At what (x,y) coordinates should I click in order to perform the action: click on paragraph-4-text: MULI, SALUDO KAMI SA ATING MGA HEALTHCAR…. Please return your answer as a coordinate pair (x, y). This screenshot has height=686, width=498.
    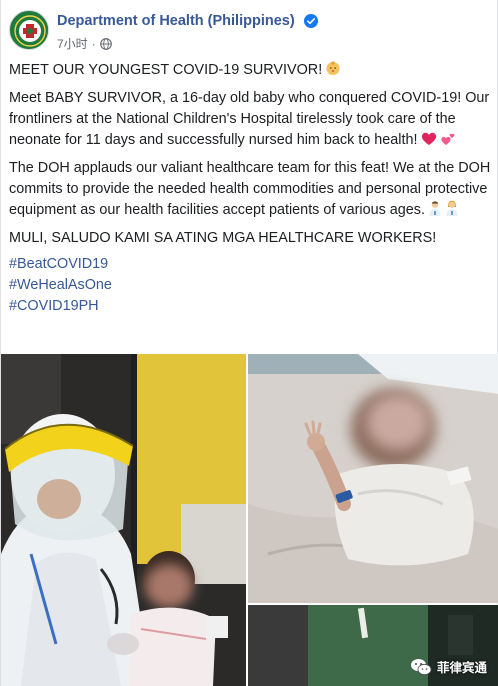
    Looking at the image, I should click on (223, 238).